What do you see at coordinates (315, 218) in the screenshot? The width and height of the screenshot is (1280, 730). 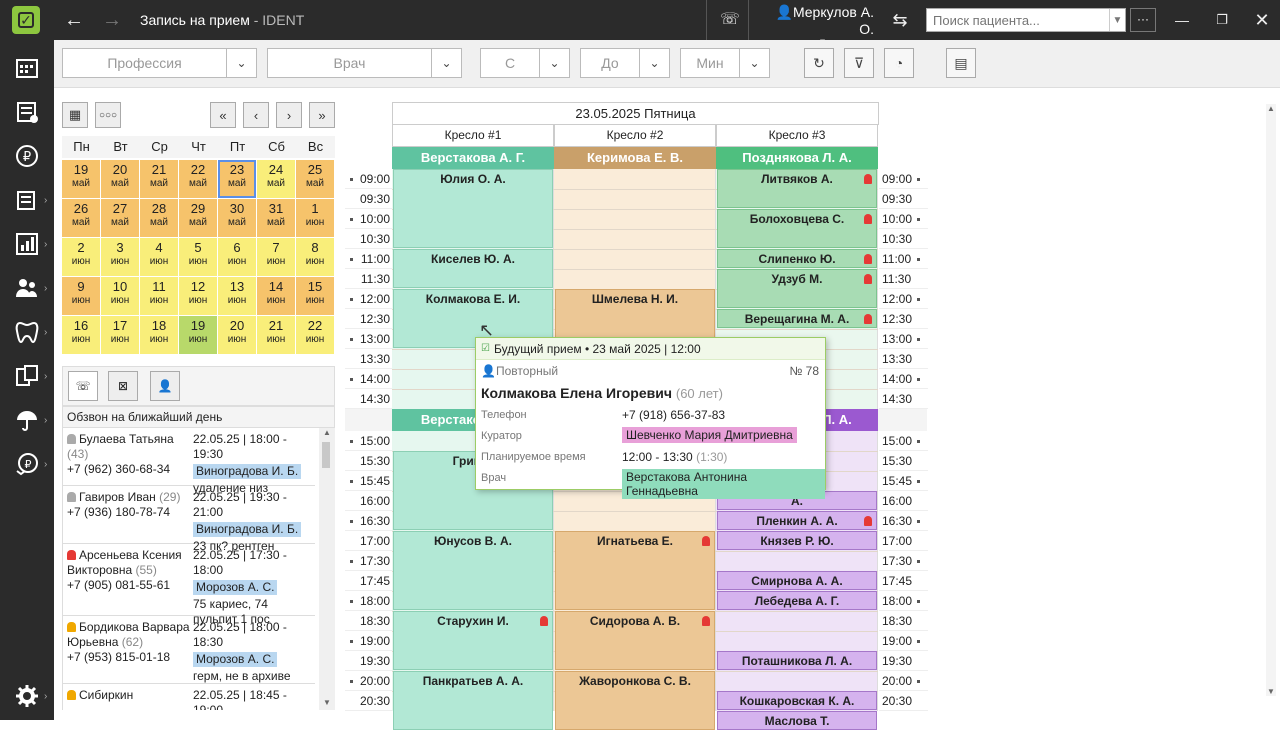 I see `calendar-day: 1 июн` at bounding box center [315, 218].